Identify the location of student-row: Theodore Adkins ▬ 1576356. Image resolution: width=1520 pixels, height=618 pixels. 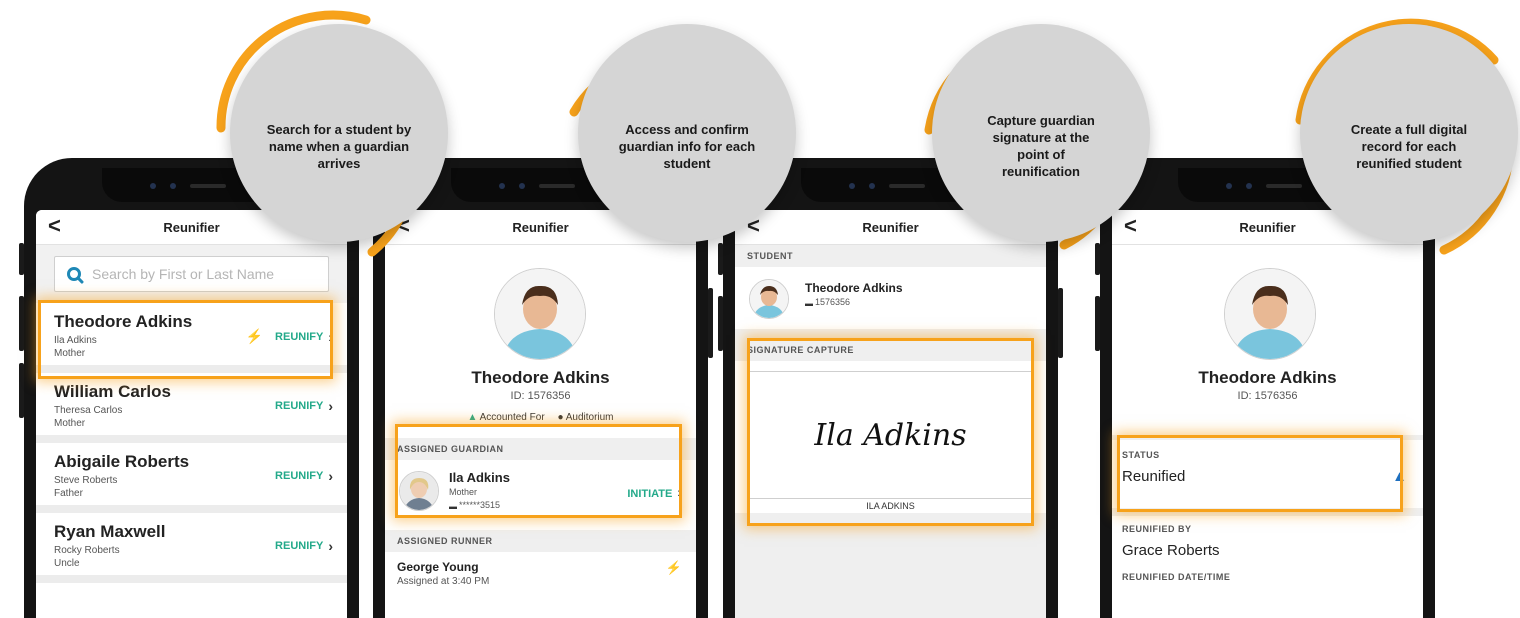
(890, 298).